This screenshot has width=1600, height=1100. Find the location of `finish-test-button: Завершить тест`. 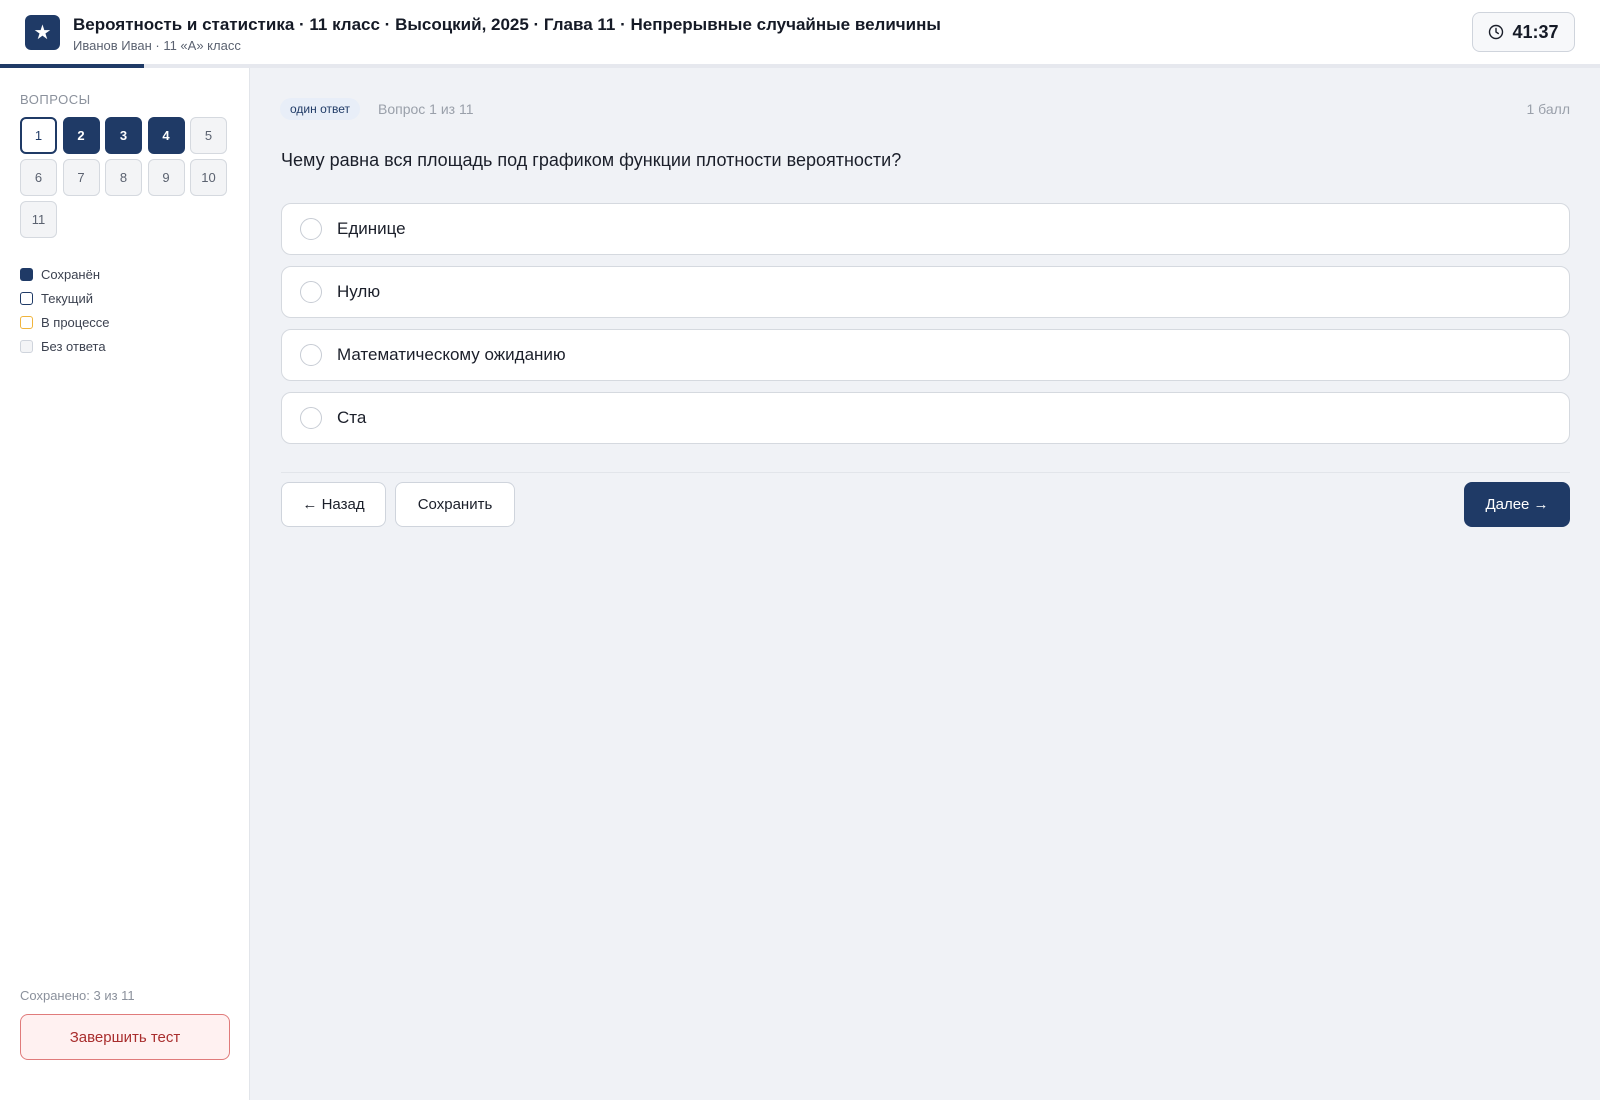

finish-test-button: Завершить тест is located at coordinates (125, 1037).